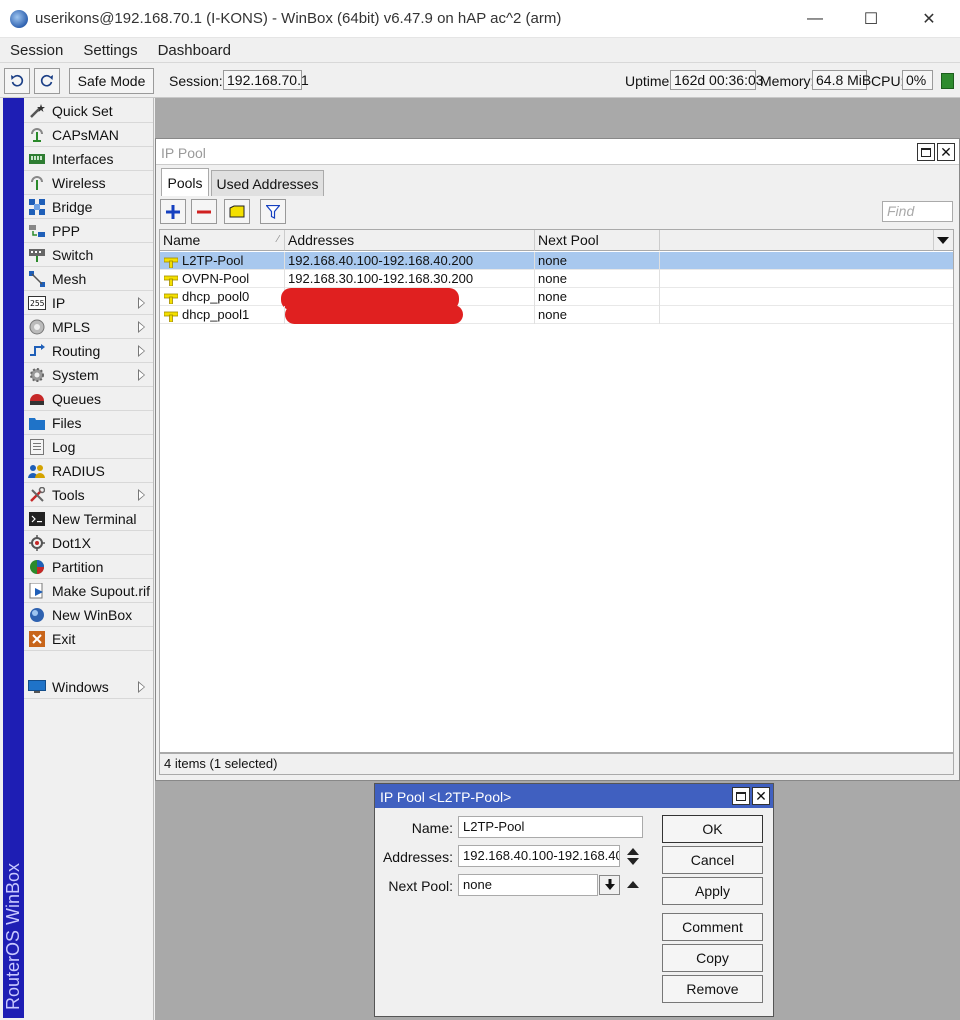  What do you see at coordinates (712, 891) in the screenshot?
I see `apply-button: Apply` at bounding box center [712, 891].